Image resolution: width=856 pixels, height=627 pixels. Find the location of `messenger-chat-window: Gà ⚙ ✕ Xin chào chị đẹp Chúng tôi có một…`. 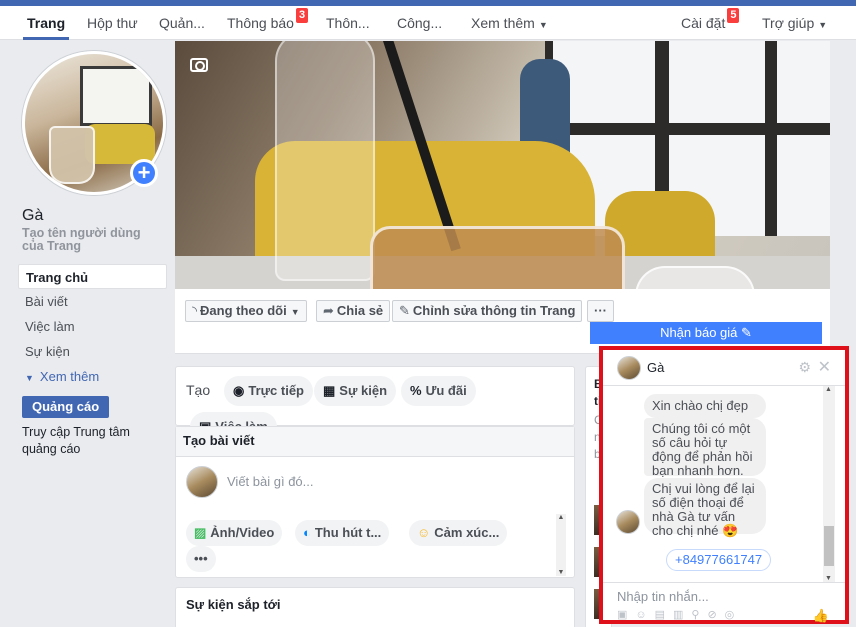

messenger-chat-window: Gà ⚙ ✕ Xin chào chị đẹp Chúng tôi có một… is located at coordinates (724, 485).